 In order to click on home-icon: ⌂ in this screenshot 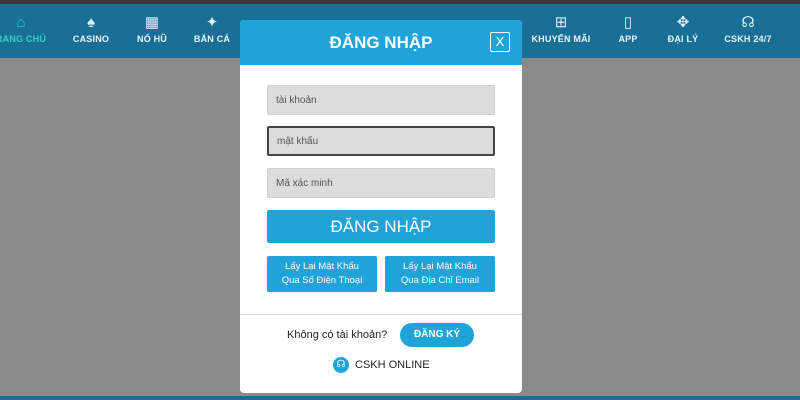, I will do `click(21, 22)`.